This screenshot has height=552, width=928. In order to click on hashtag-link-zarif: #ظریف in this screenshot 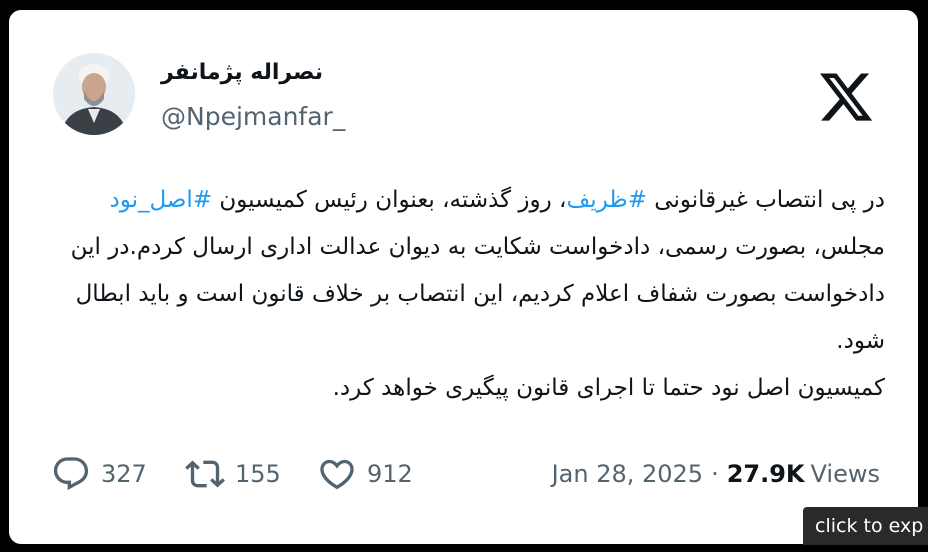, I will do `click(606, 200)`.